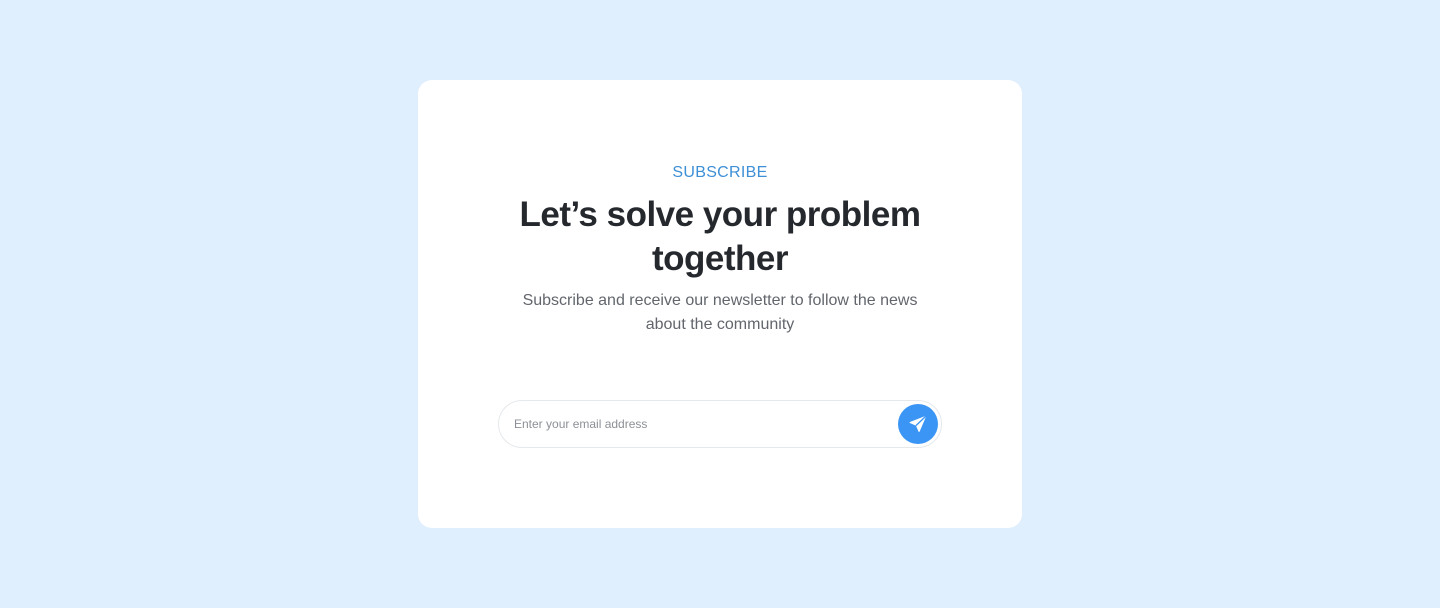 This screenshot has width=1440, height=608. What do you see at coordinates (720, 258) in the screenshot?
I see `page-title-line-2: together` at bounding box center [720, 258].